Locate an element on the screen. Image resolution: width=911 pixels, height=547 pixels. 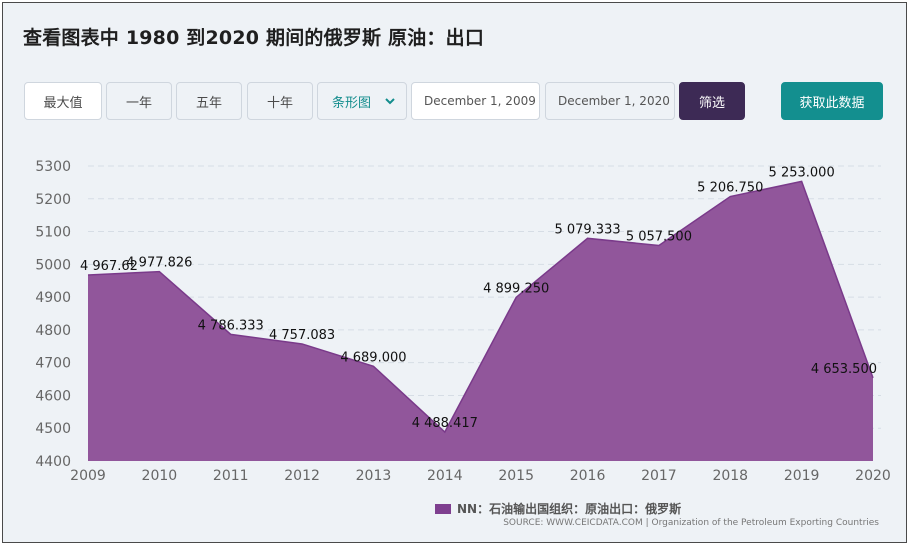
x-tick-label: 2013 is located at coordinates (374, 476).